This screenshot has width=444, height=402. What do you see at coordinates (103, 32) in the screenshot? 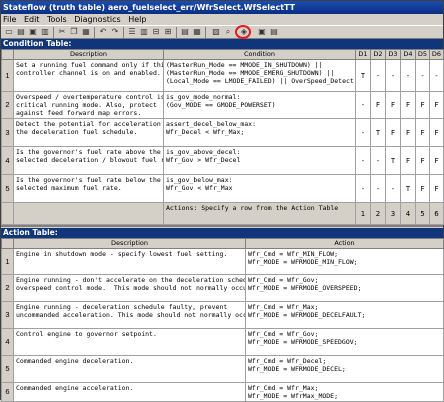
I see `undo-icon: ↶` at bounding box center [103, 32].